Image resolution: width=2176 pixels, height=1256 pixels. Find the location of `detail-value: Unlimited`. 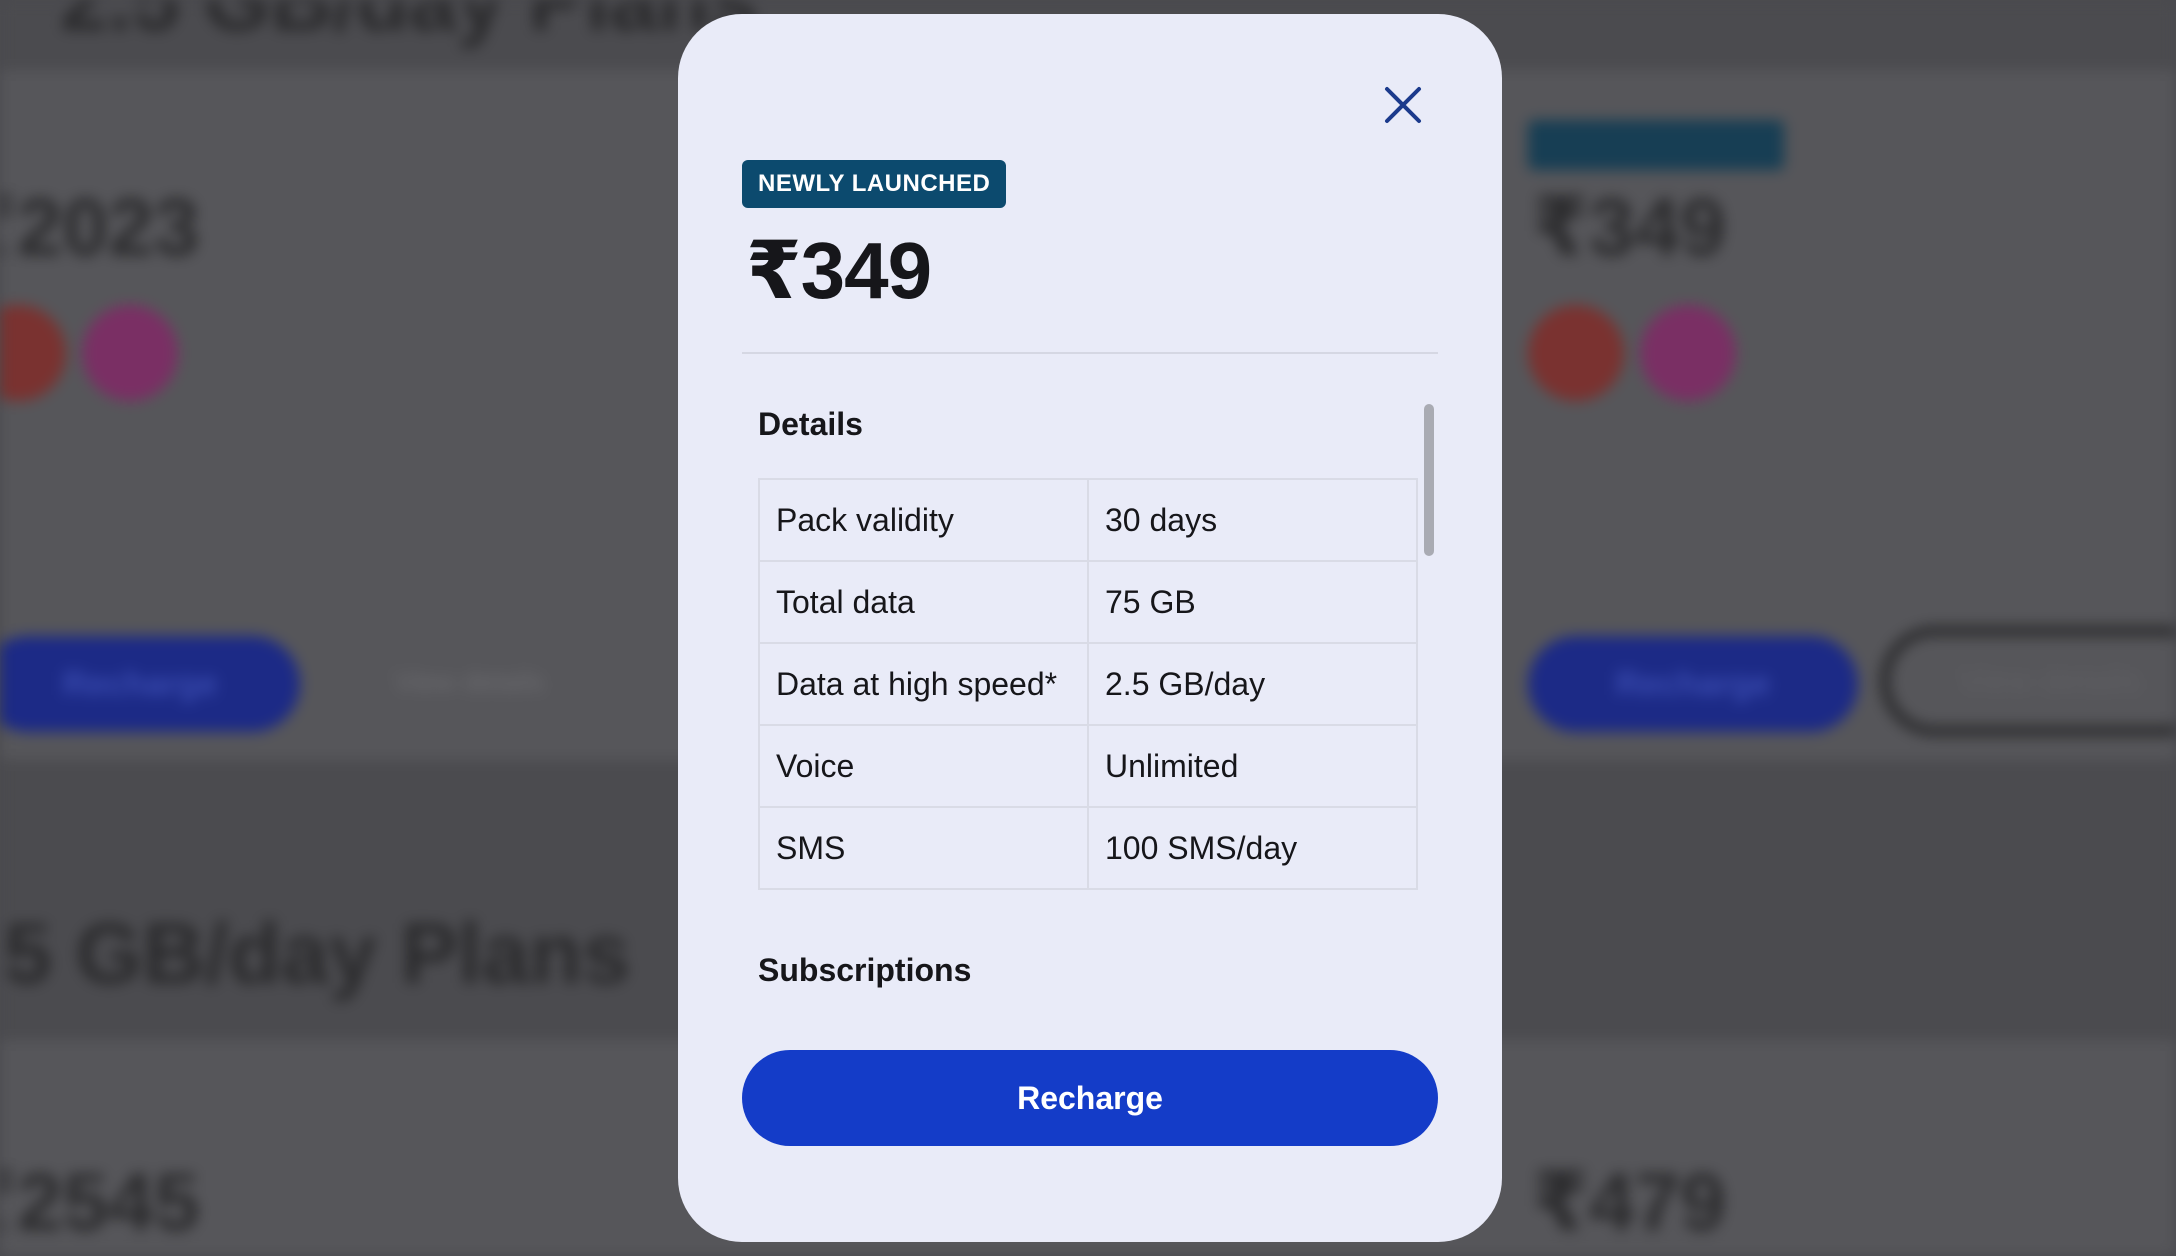

detail-value: Unlimited is located at coordinates (1252, 766).